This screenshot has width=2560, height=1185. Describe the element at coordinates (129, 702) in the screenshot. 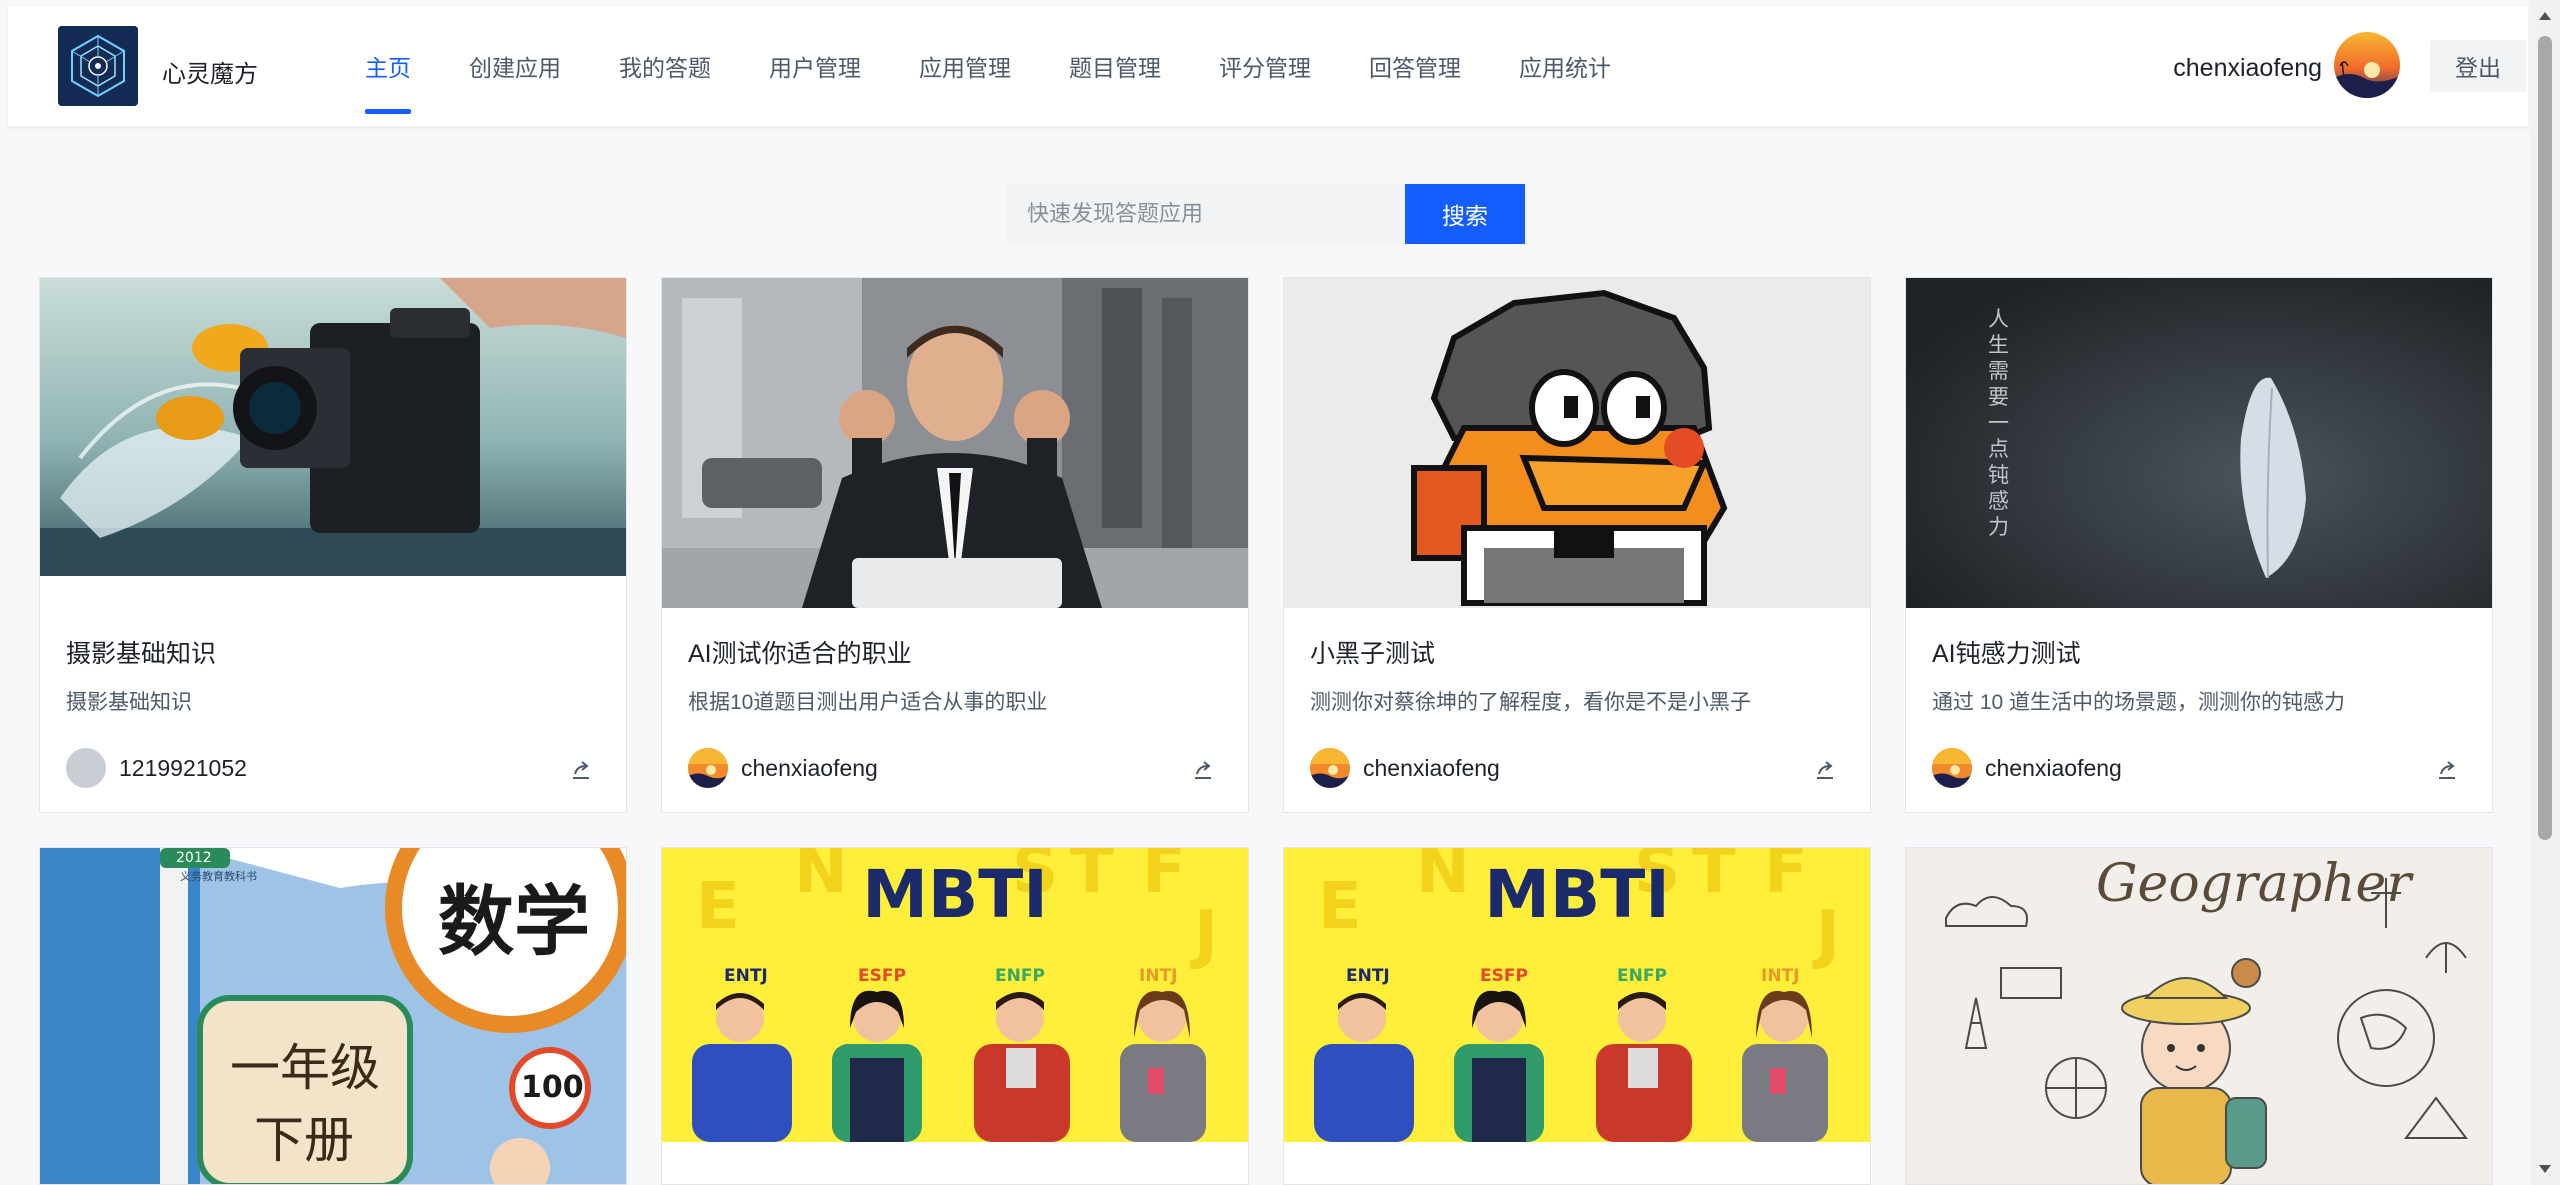

I see `card-description: 摄影基础知识` at that location.